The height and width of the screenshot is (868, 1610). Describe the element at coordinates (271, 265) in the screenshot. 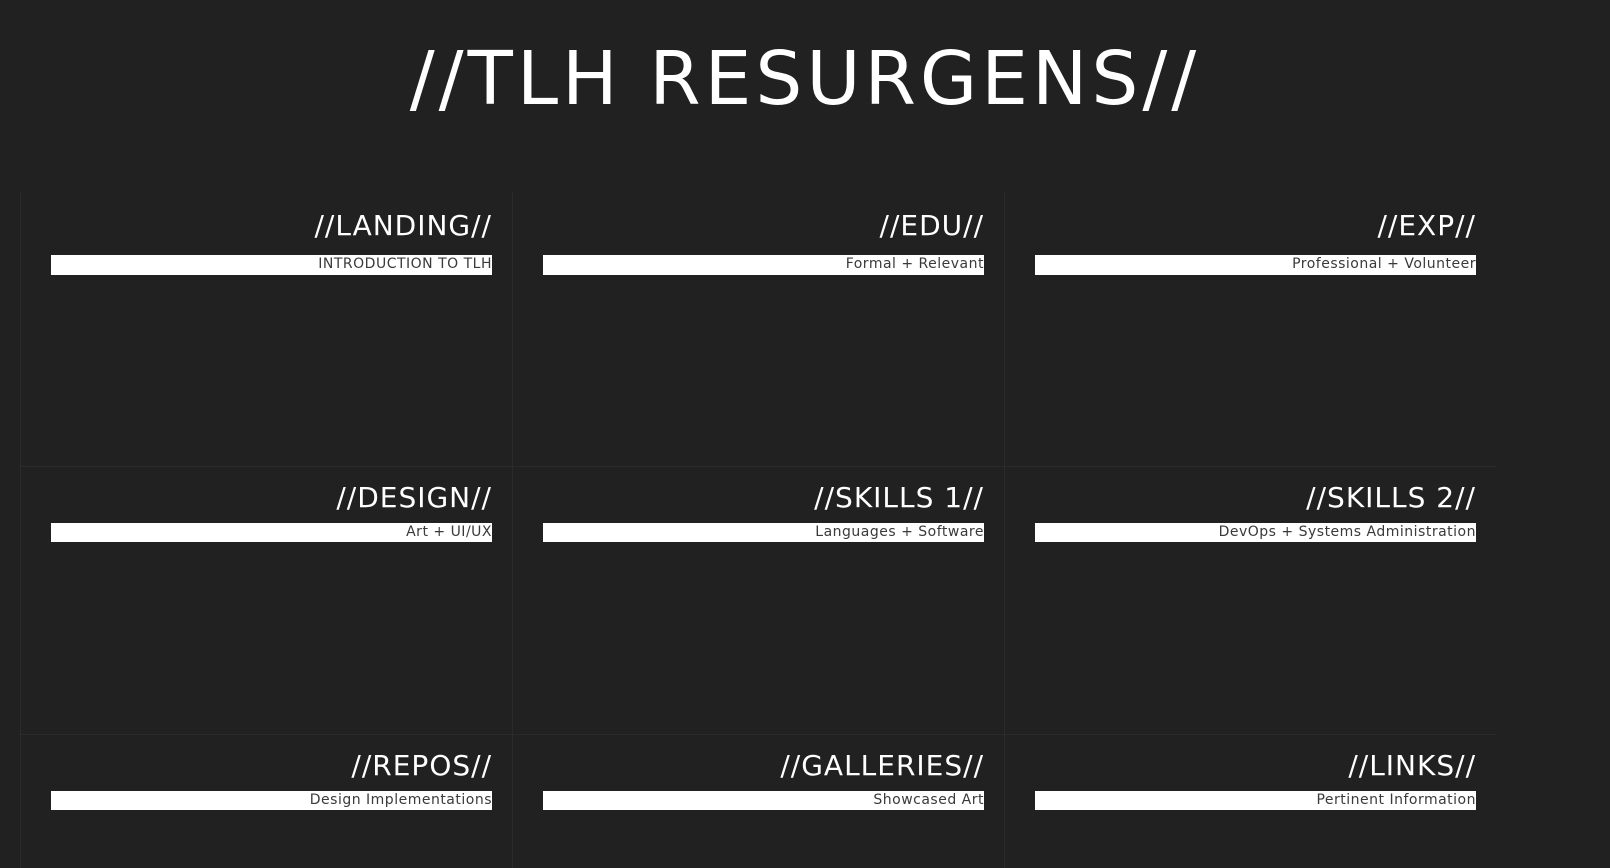

I see `section-subtitle-bar: INTRODUCTION TO TLH` at that location.